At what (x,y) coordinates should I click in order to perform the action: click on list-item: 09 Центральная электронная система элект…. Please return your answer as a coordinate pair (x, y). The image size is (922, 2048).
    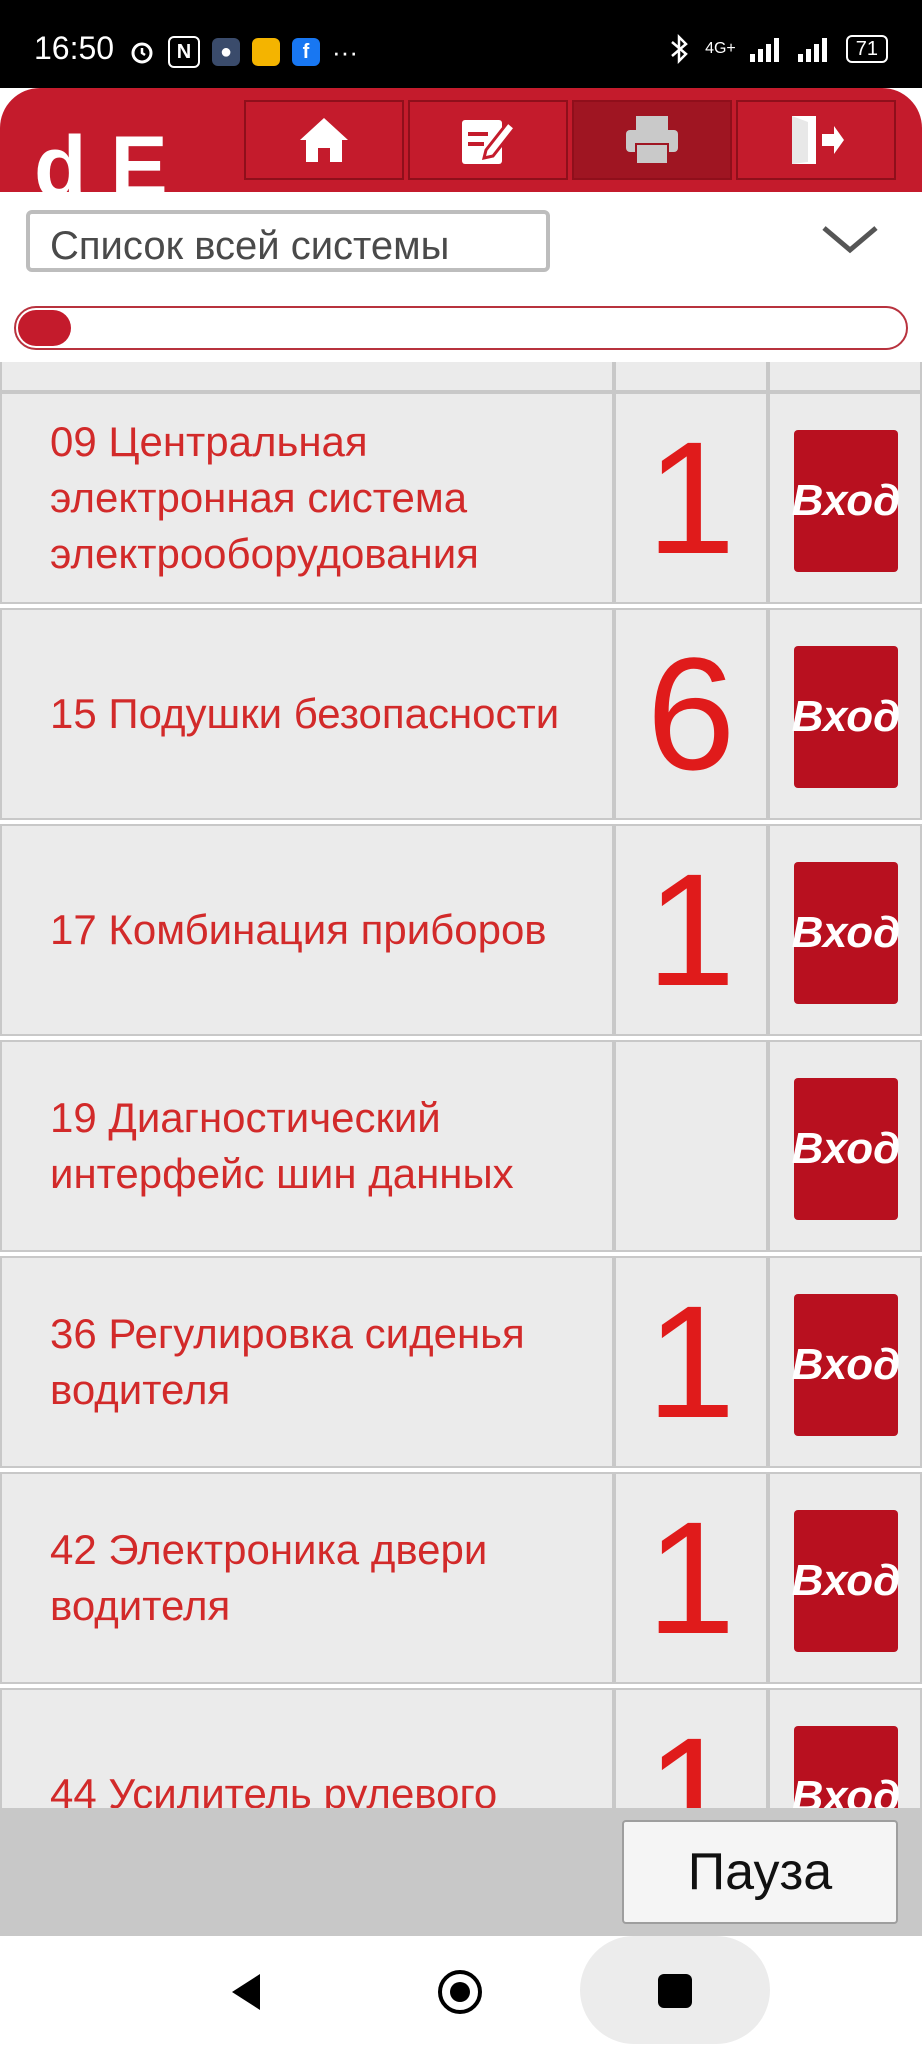
    Looking at the image, I should click on (461, 498).